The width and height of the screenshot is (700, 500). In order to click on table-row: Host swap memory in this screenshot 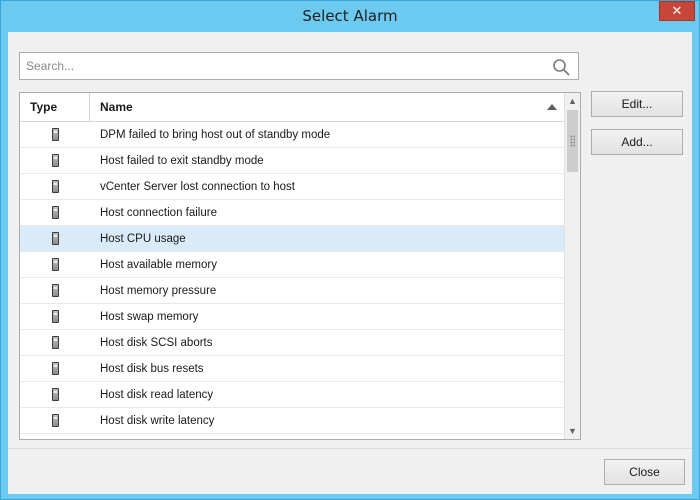, I will do `click(292, 317)`.